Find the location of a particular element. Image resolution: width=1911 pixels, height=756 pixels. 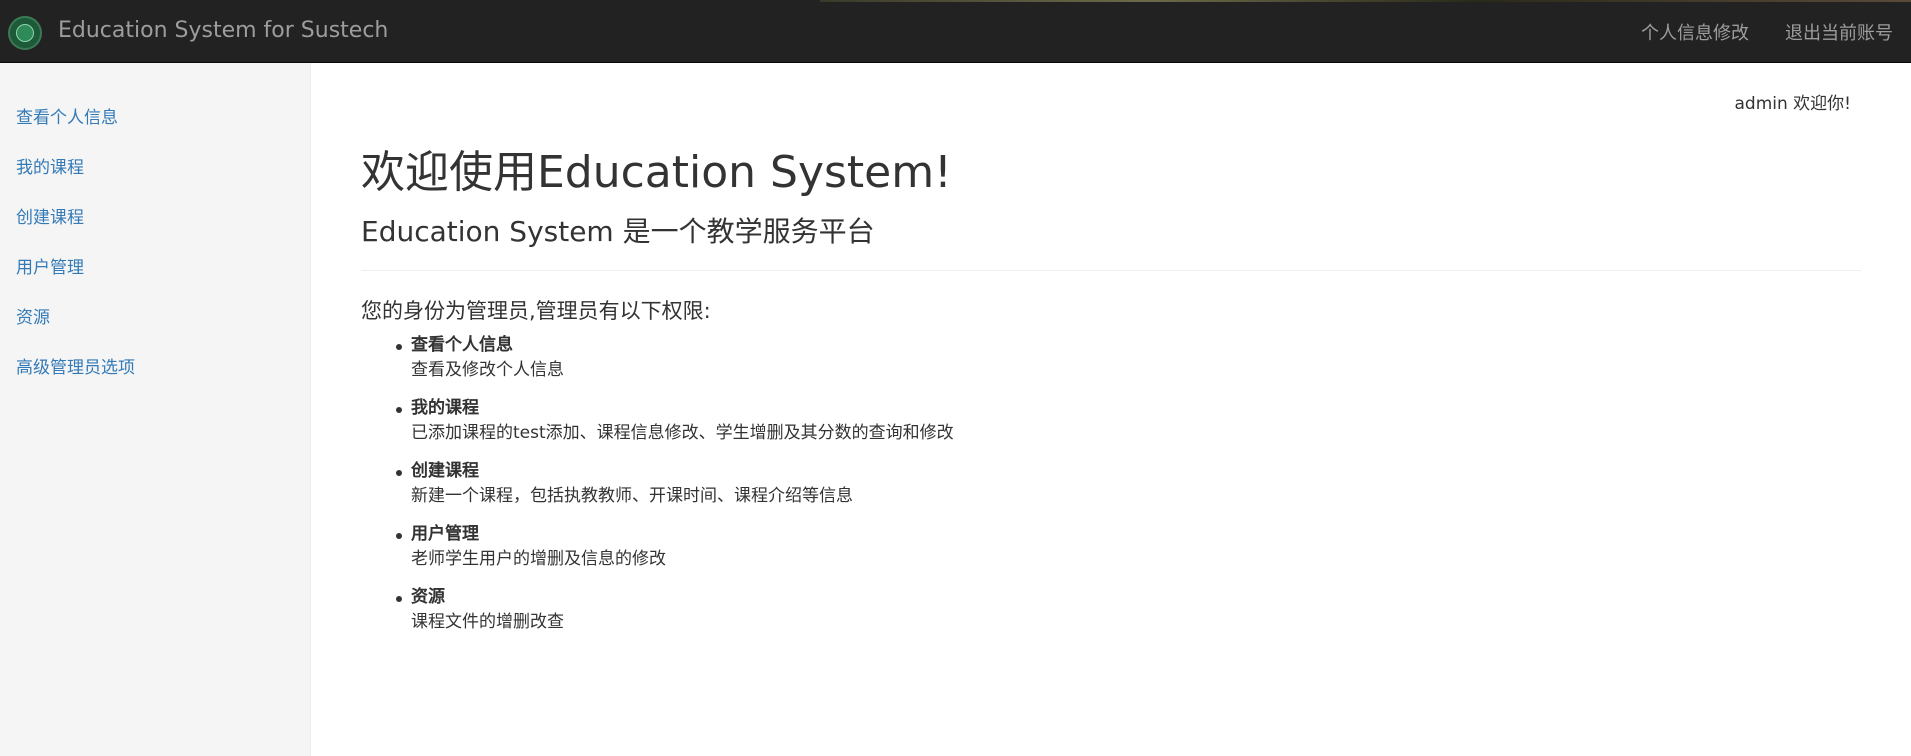

permission-title: 资源 is located at coordinates (428, 597).